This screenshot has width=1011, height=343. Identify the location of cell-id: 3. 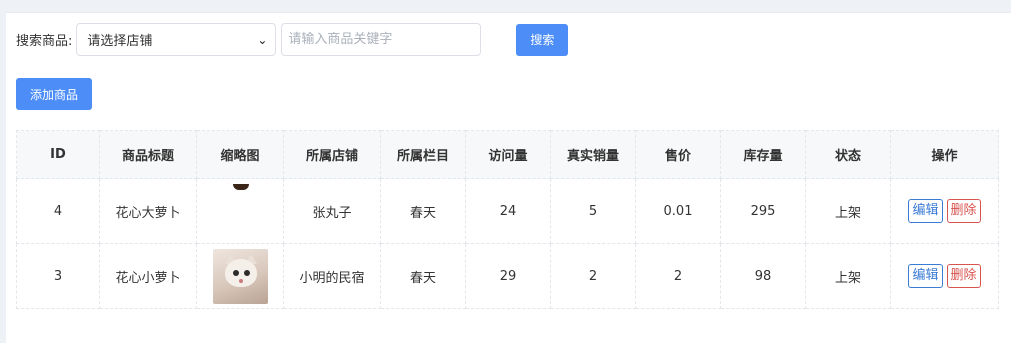
(58, 276).